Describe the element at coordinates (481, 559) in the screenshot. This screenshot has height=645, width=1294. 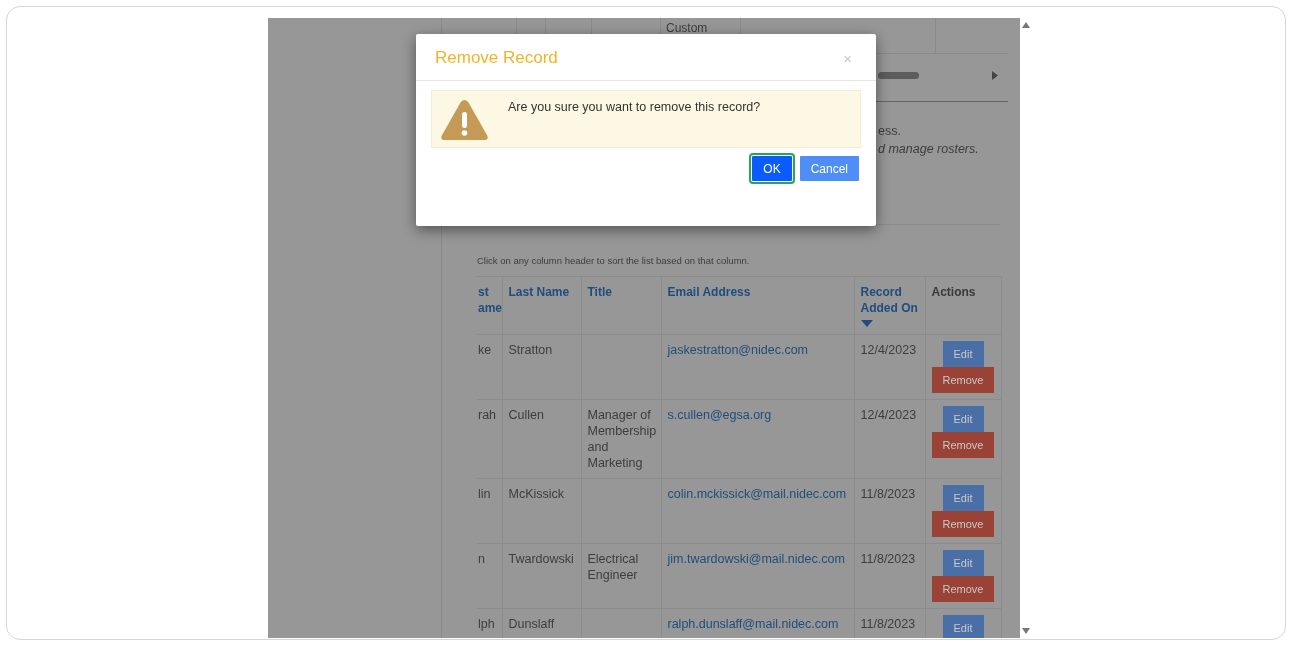
I see `first-name-cell: n` at that location.